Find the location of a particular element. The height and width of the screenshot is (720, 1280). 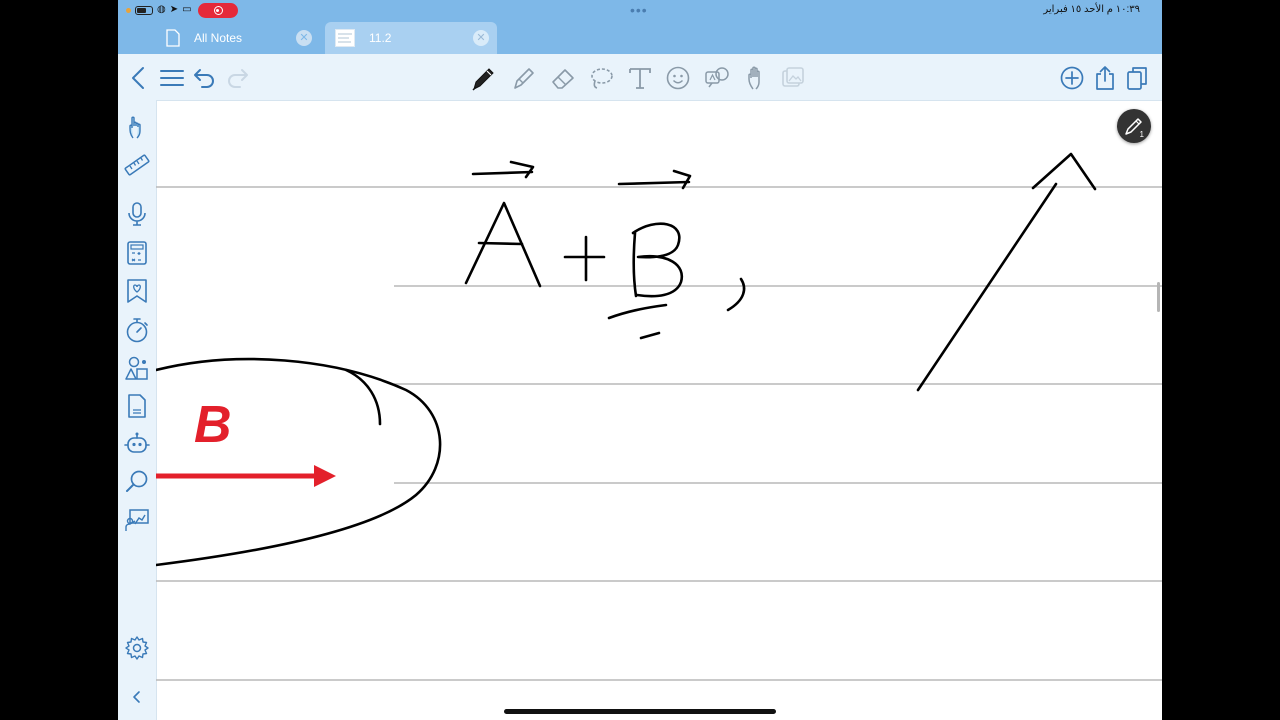

text-icon is located at coordinates (640, 78).